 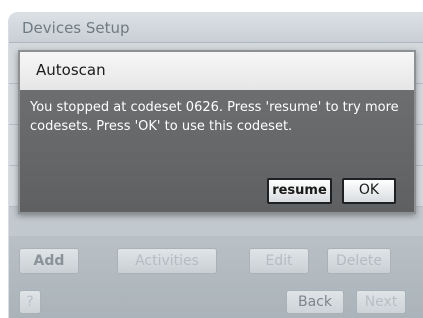 I want to click on add-button: Add, so click(x=49, y=261).